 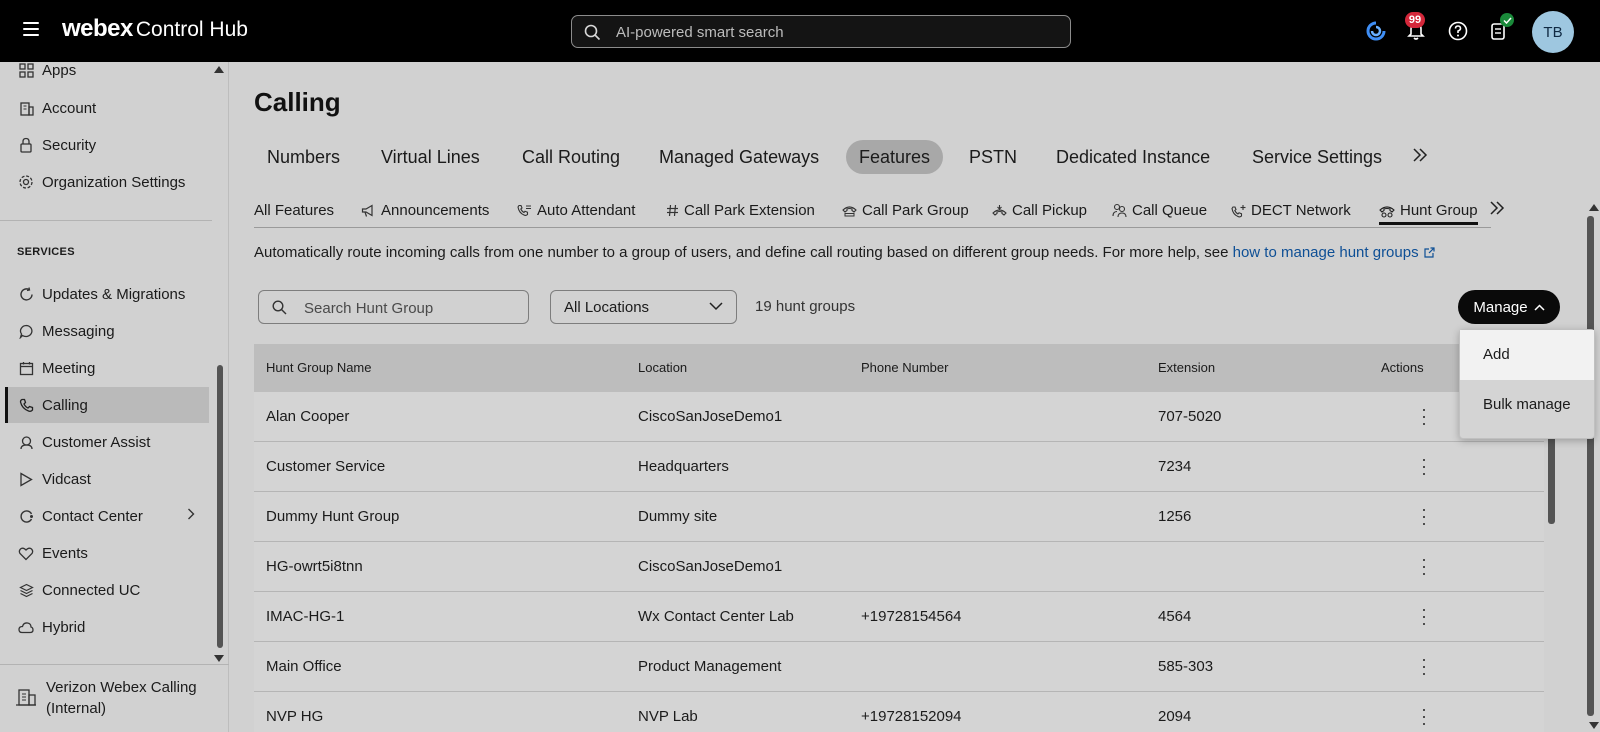 What do you see at coordinates (1527, 355) in the screenshot?
I see `menu-item-add: Add` at bounding box center [1527, 355].